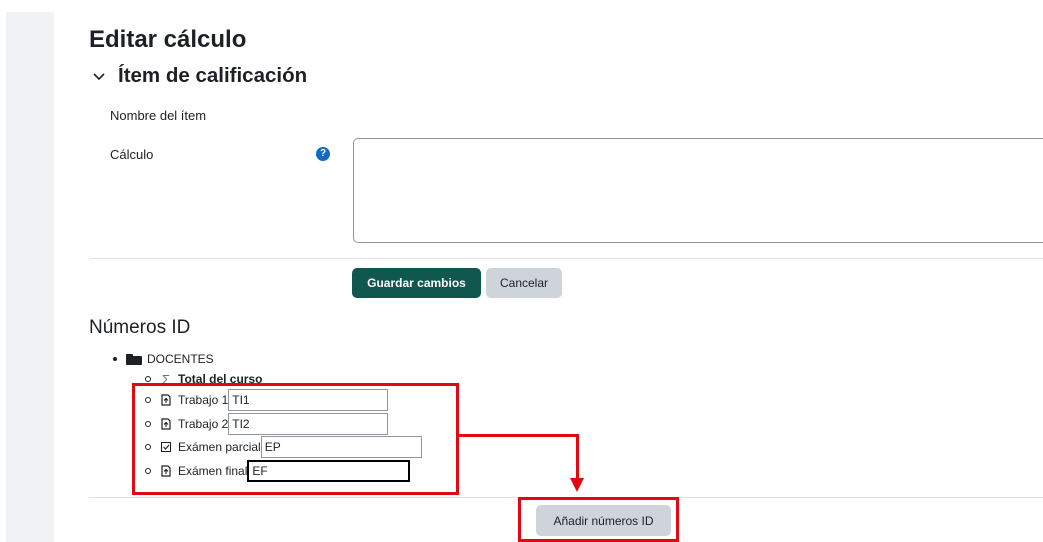 This screenshot has width=1043, height=542. I want to click on folder-icon, so click(134, 359).